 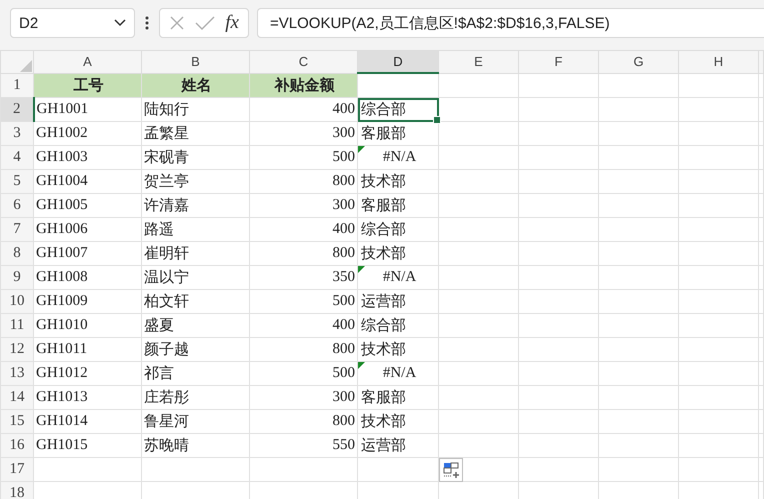 What do you see at coordinates (88, 158) in the screenshot?
I see `table-cell: GH1003` at bounding box center [88, 158].